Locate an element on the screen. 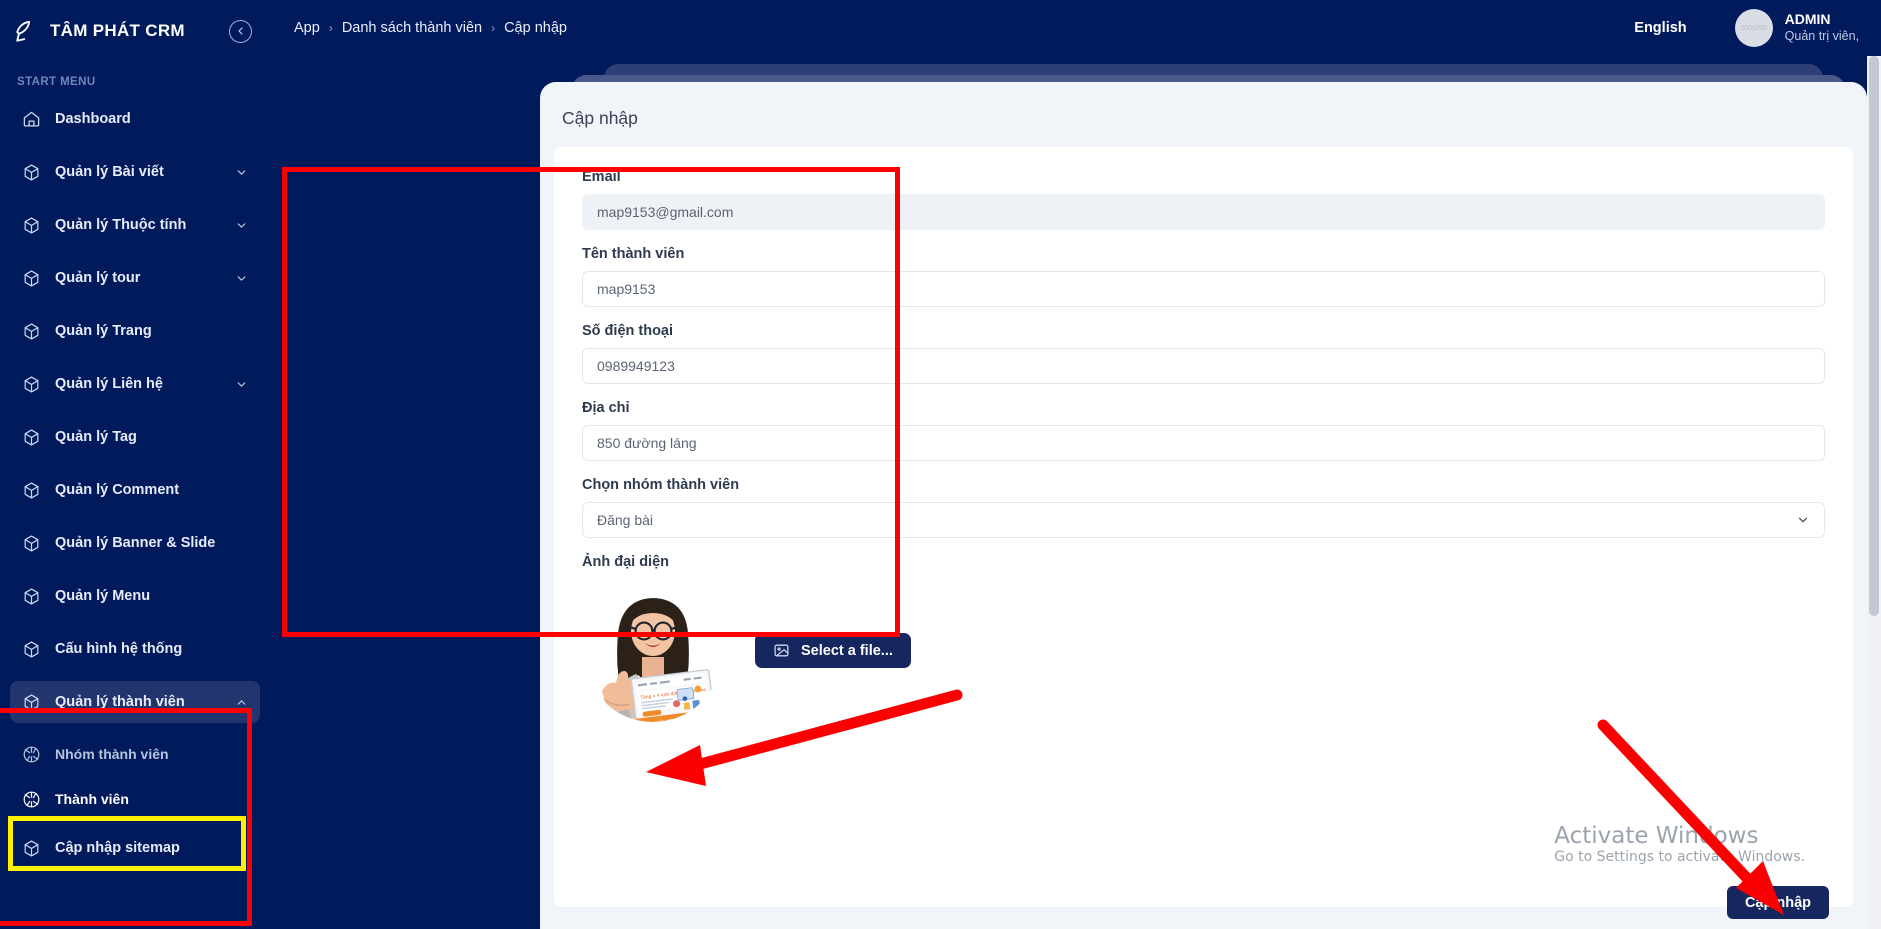 The width and height of the screenshot is (1881, 929). user-meta: ADMIN Quản trị viên, is located at coordinates (1822, 27).